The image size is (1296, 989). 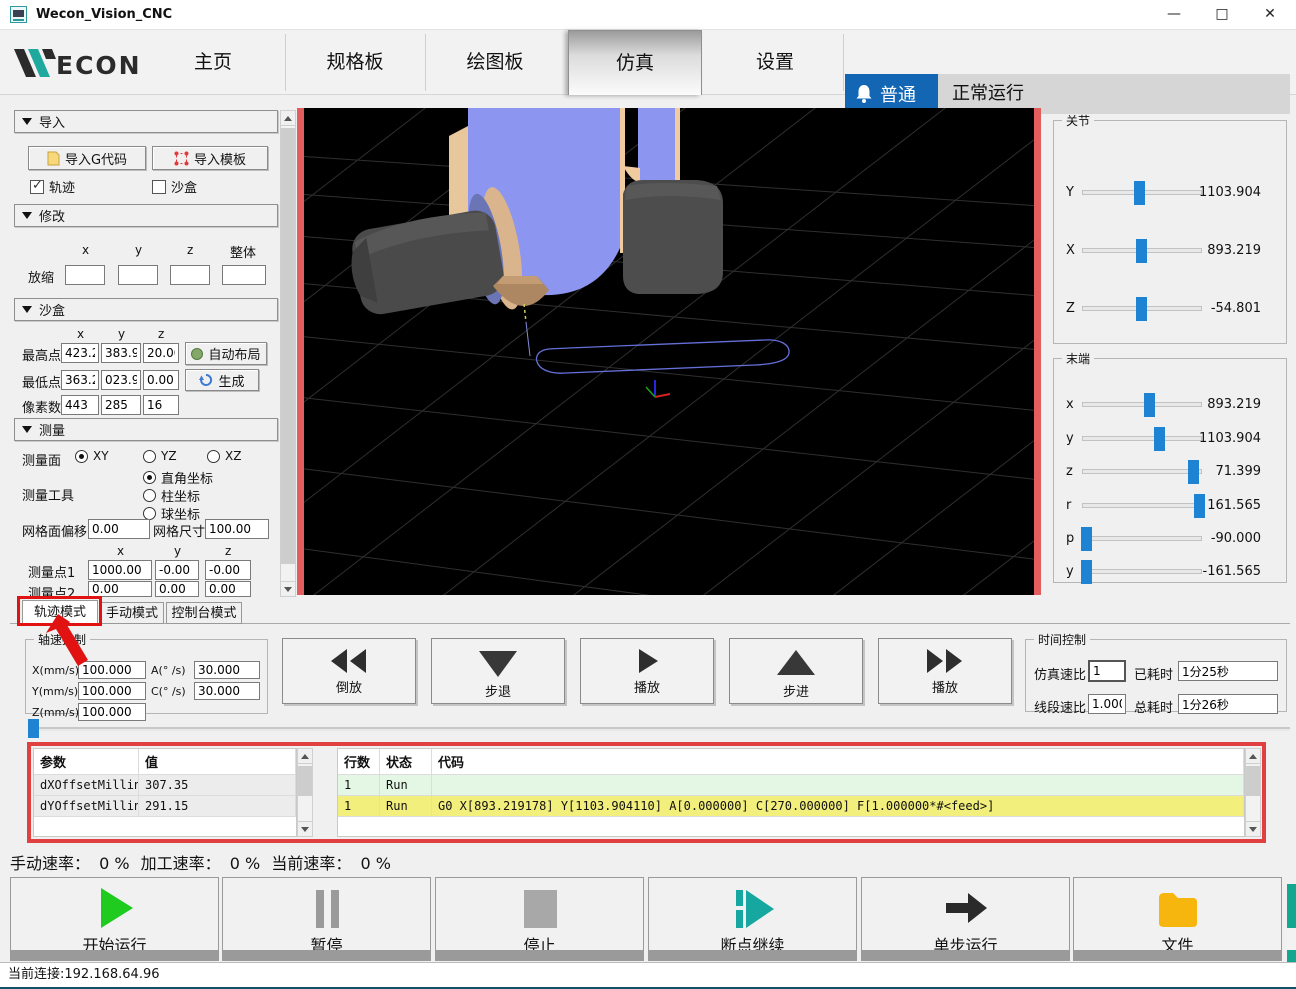 What do you see at coordinates (227, 691) in the screenshot?
I see `c-speed-input` at bounding box center [227, 691].